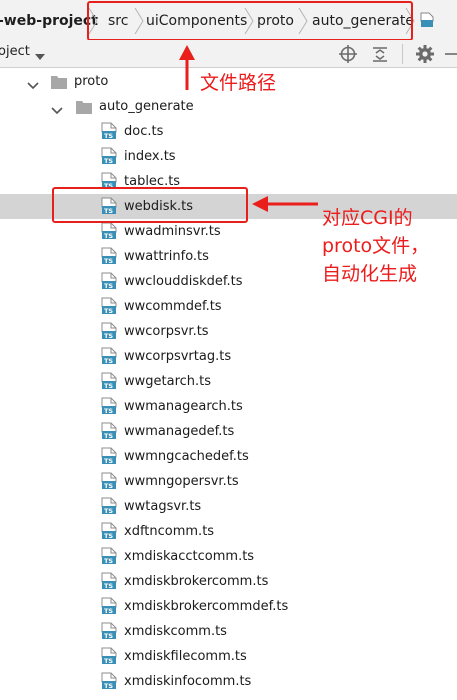 The width and height of the screenshot is (457, 700). Describe the element at coordinates (91, 81) in the screenshot. I see `tree-folder-label: proto` at that location.